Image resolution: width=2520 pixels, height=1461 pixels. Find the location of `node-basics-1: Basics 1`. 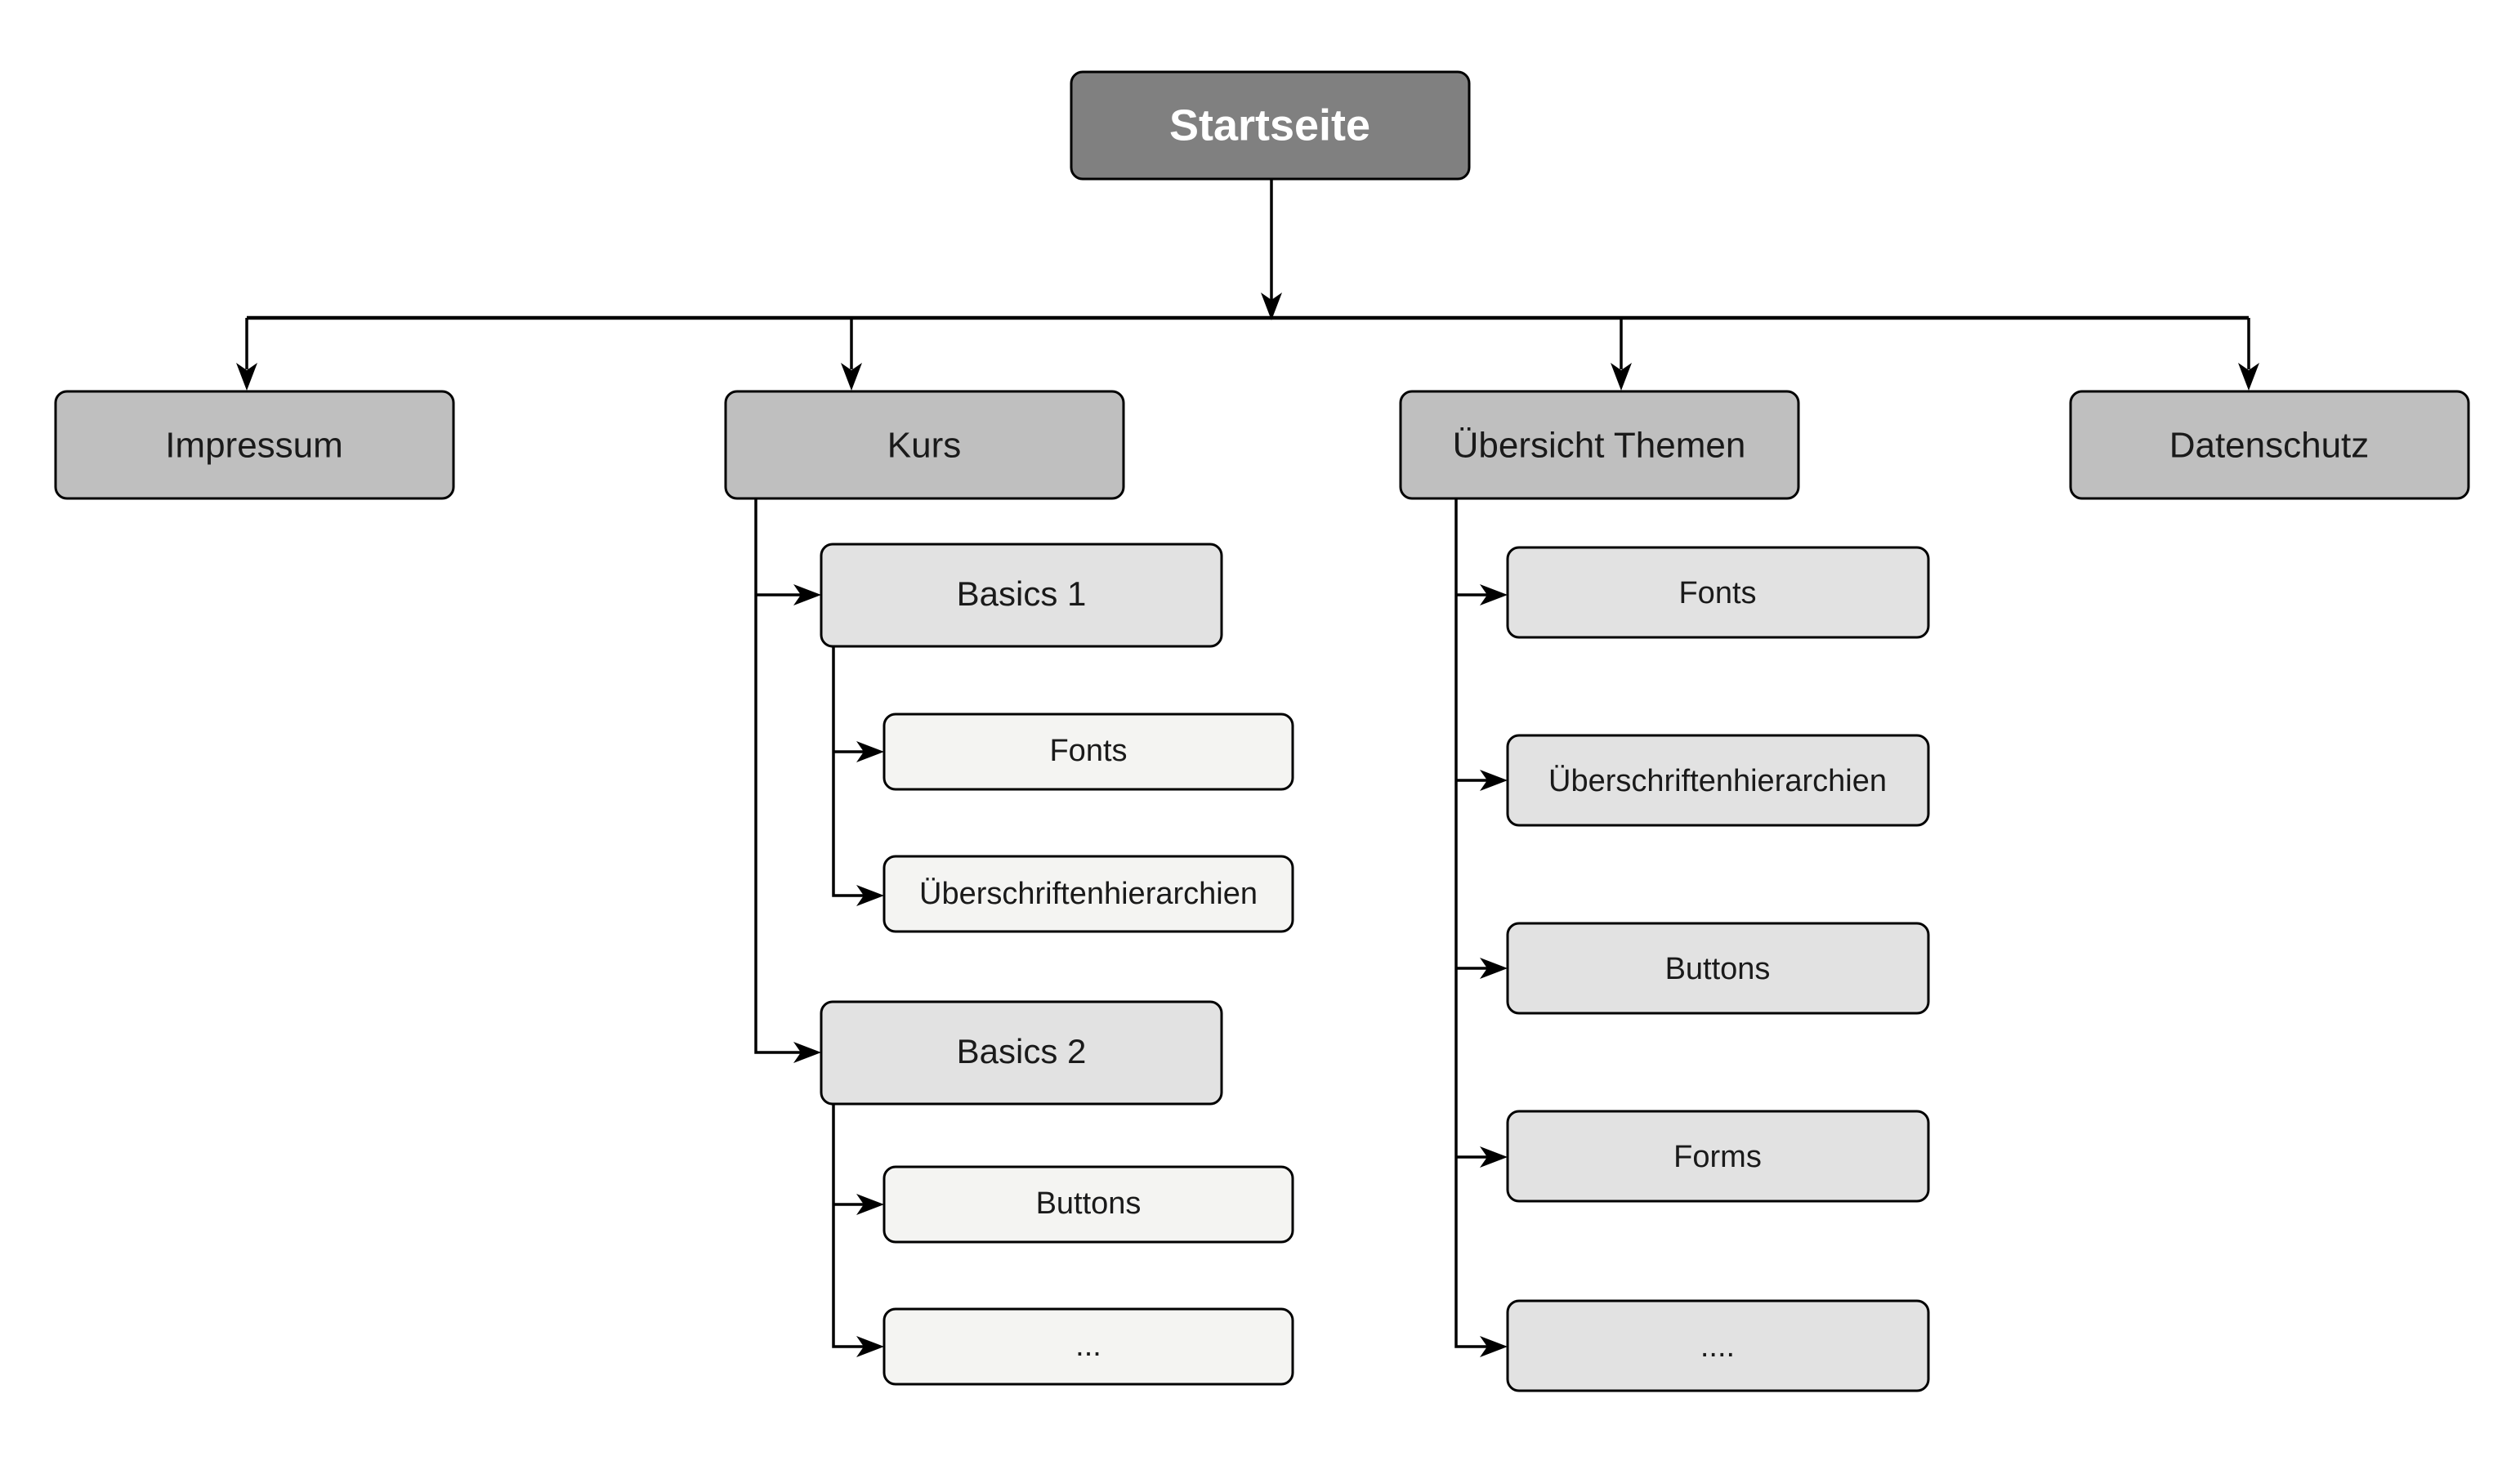

node-basics-1: Basics 1 is located at coordinates (1021, 595).